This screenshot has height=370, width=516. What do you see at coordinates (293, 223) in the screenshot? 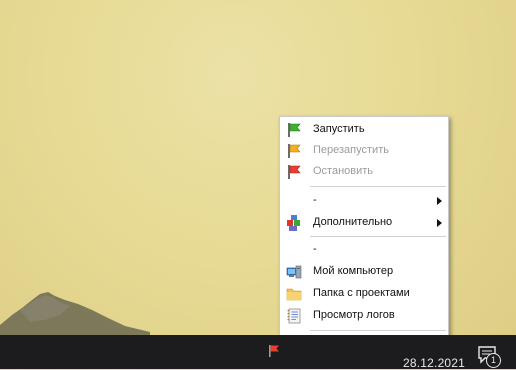
I see `blocks-icon` at bounding box center [293, 223].